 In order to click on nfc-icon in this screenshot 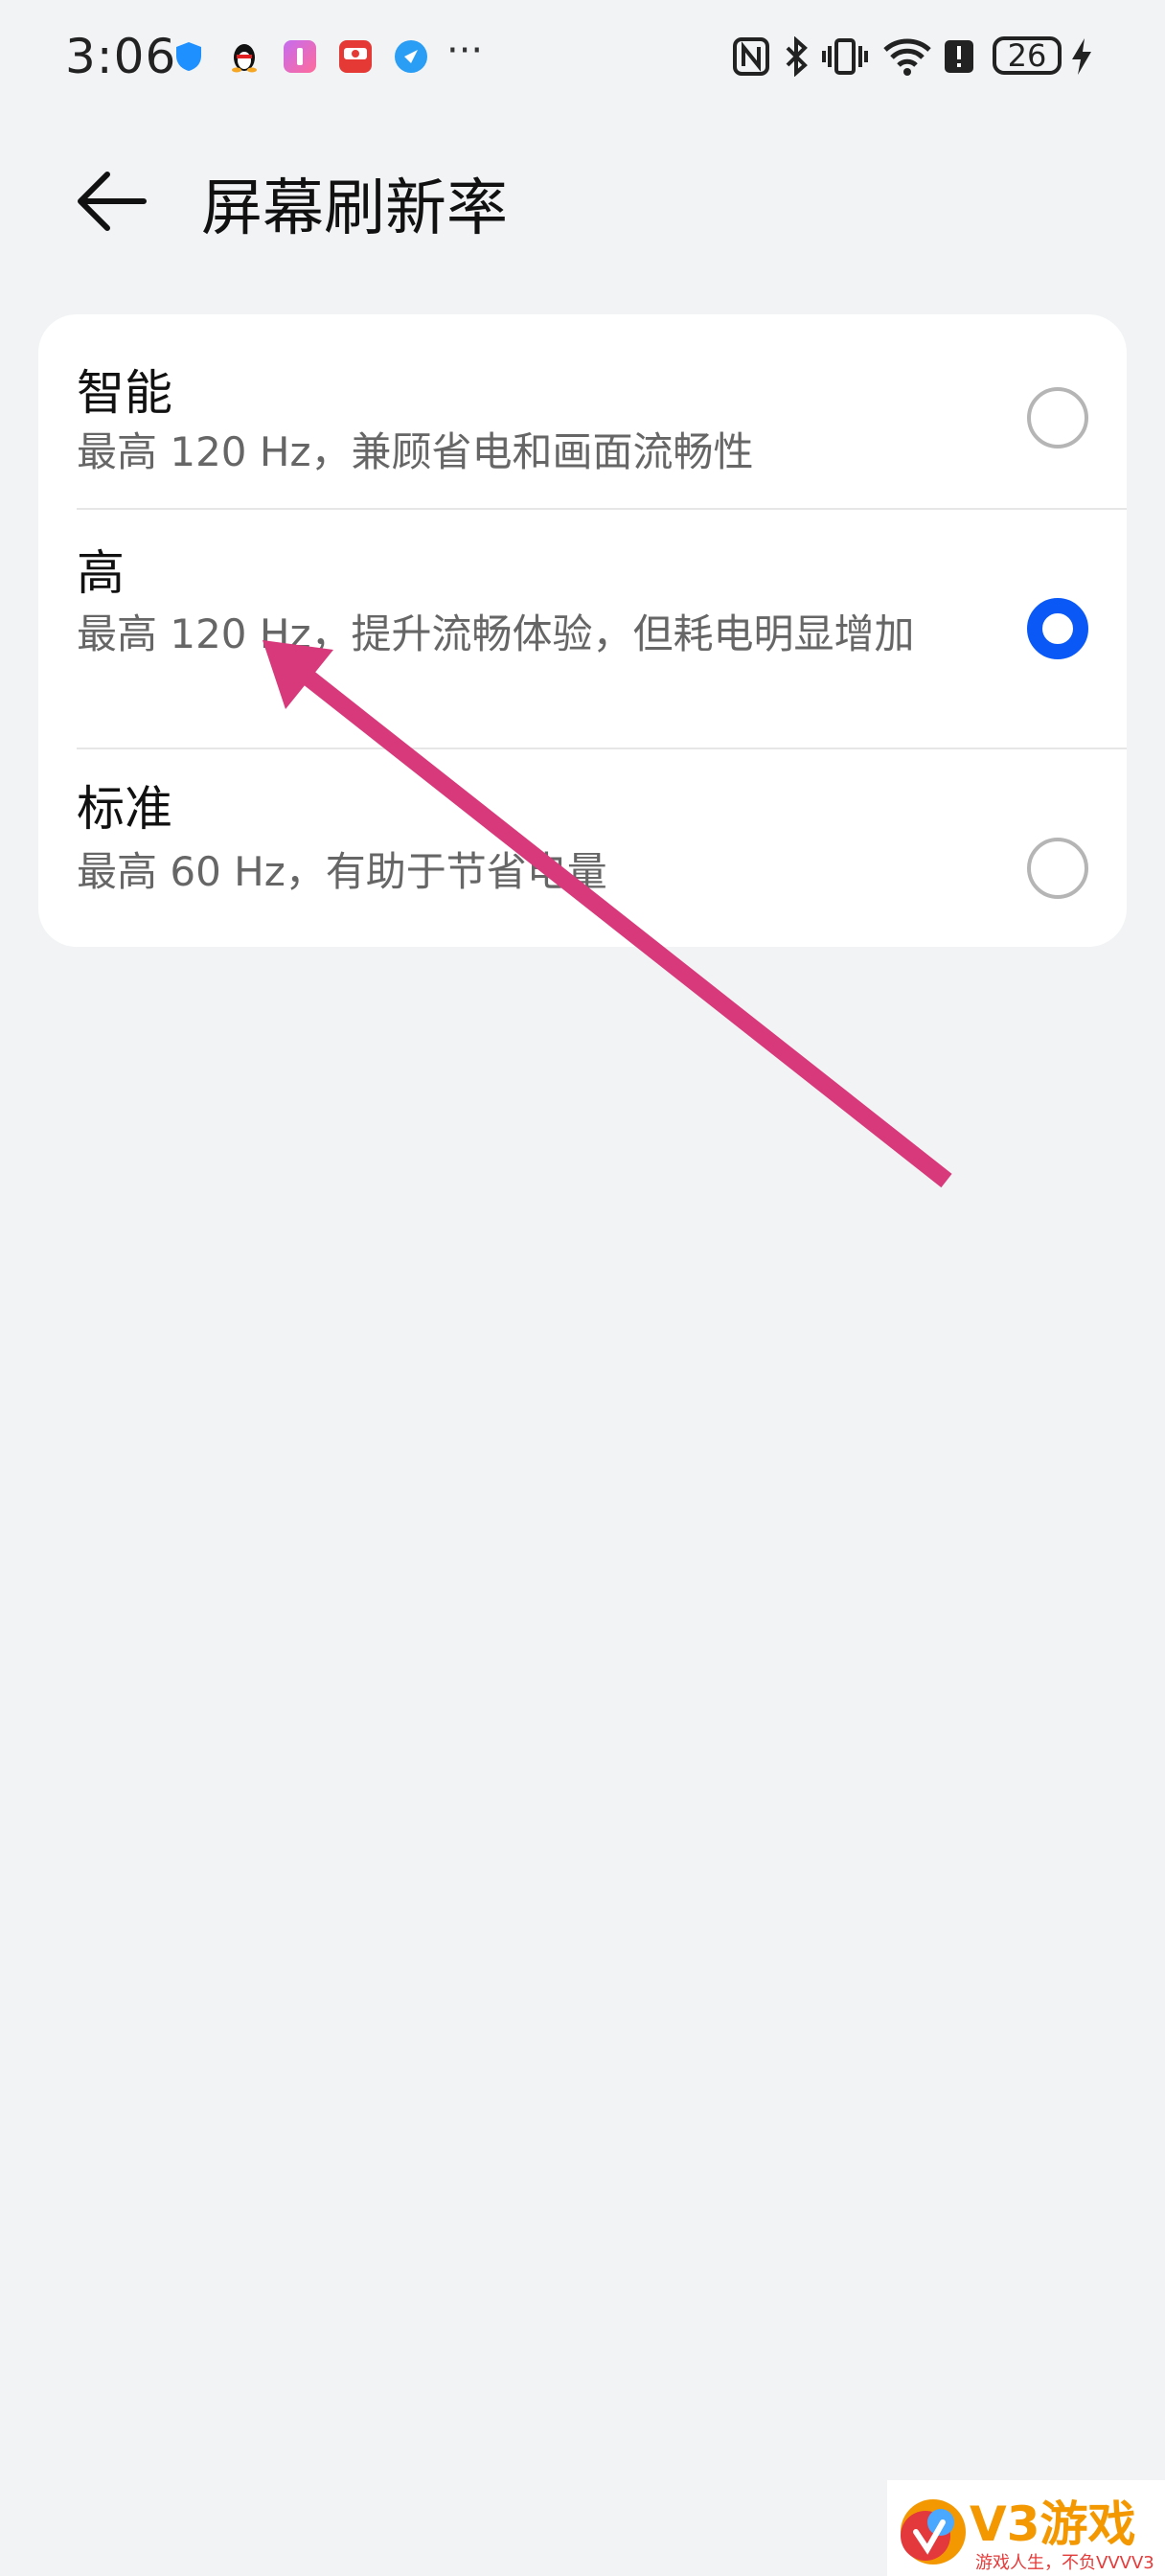, I will do `click(751, 58)`.